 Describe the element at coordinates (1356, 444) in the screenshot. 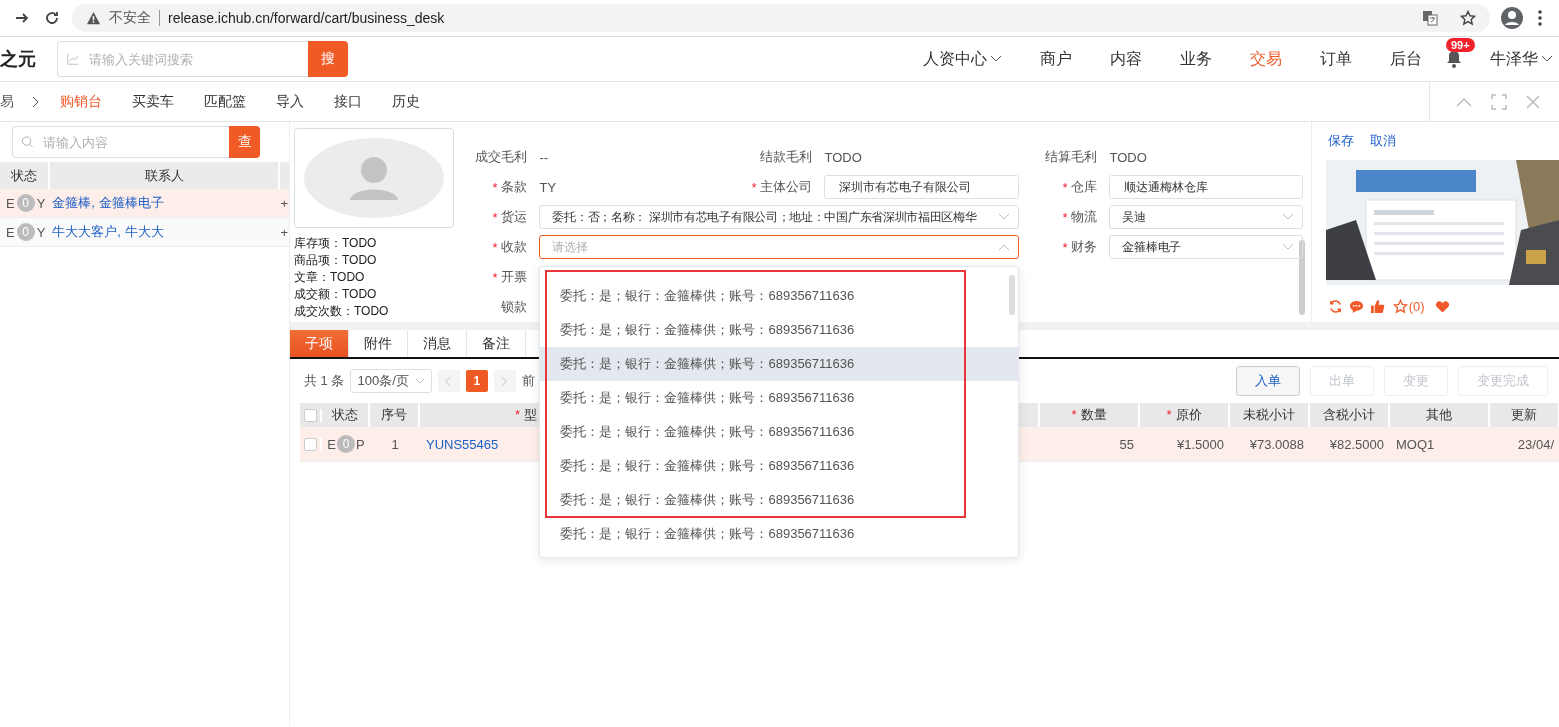

I see `table-cell-text: ¥82.5000` at that location.